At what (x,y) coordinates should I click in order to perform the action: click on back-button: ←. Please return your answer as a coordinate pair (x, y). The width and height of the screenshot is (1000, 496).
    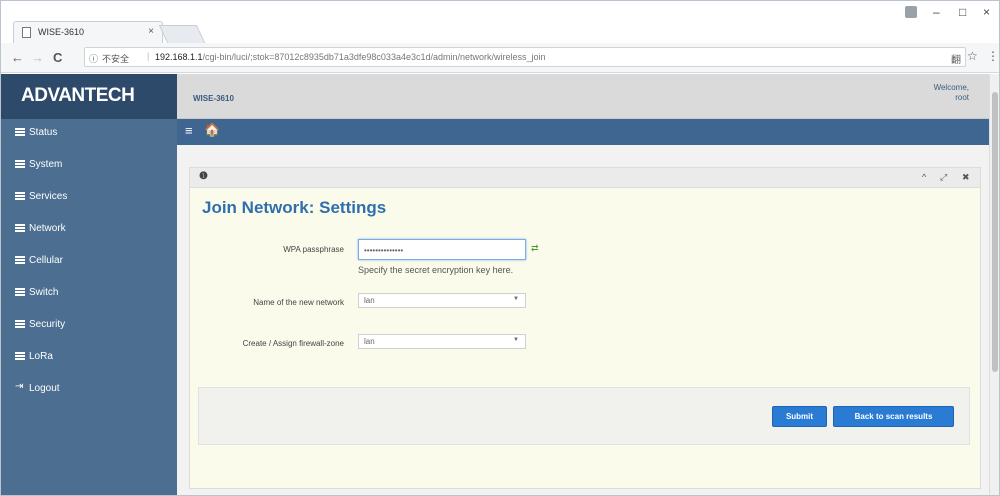
    Looking at the image, I should click on (17, 57).